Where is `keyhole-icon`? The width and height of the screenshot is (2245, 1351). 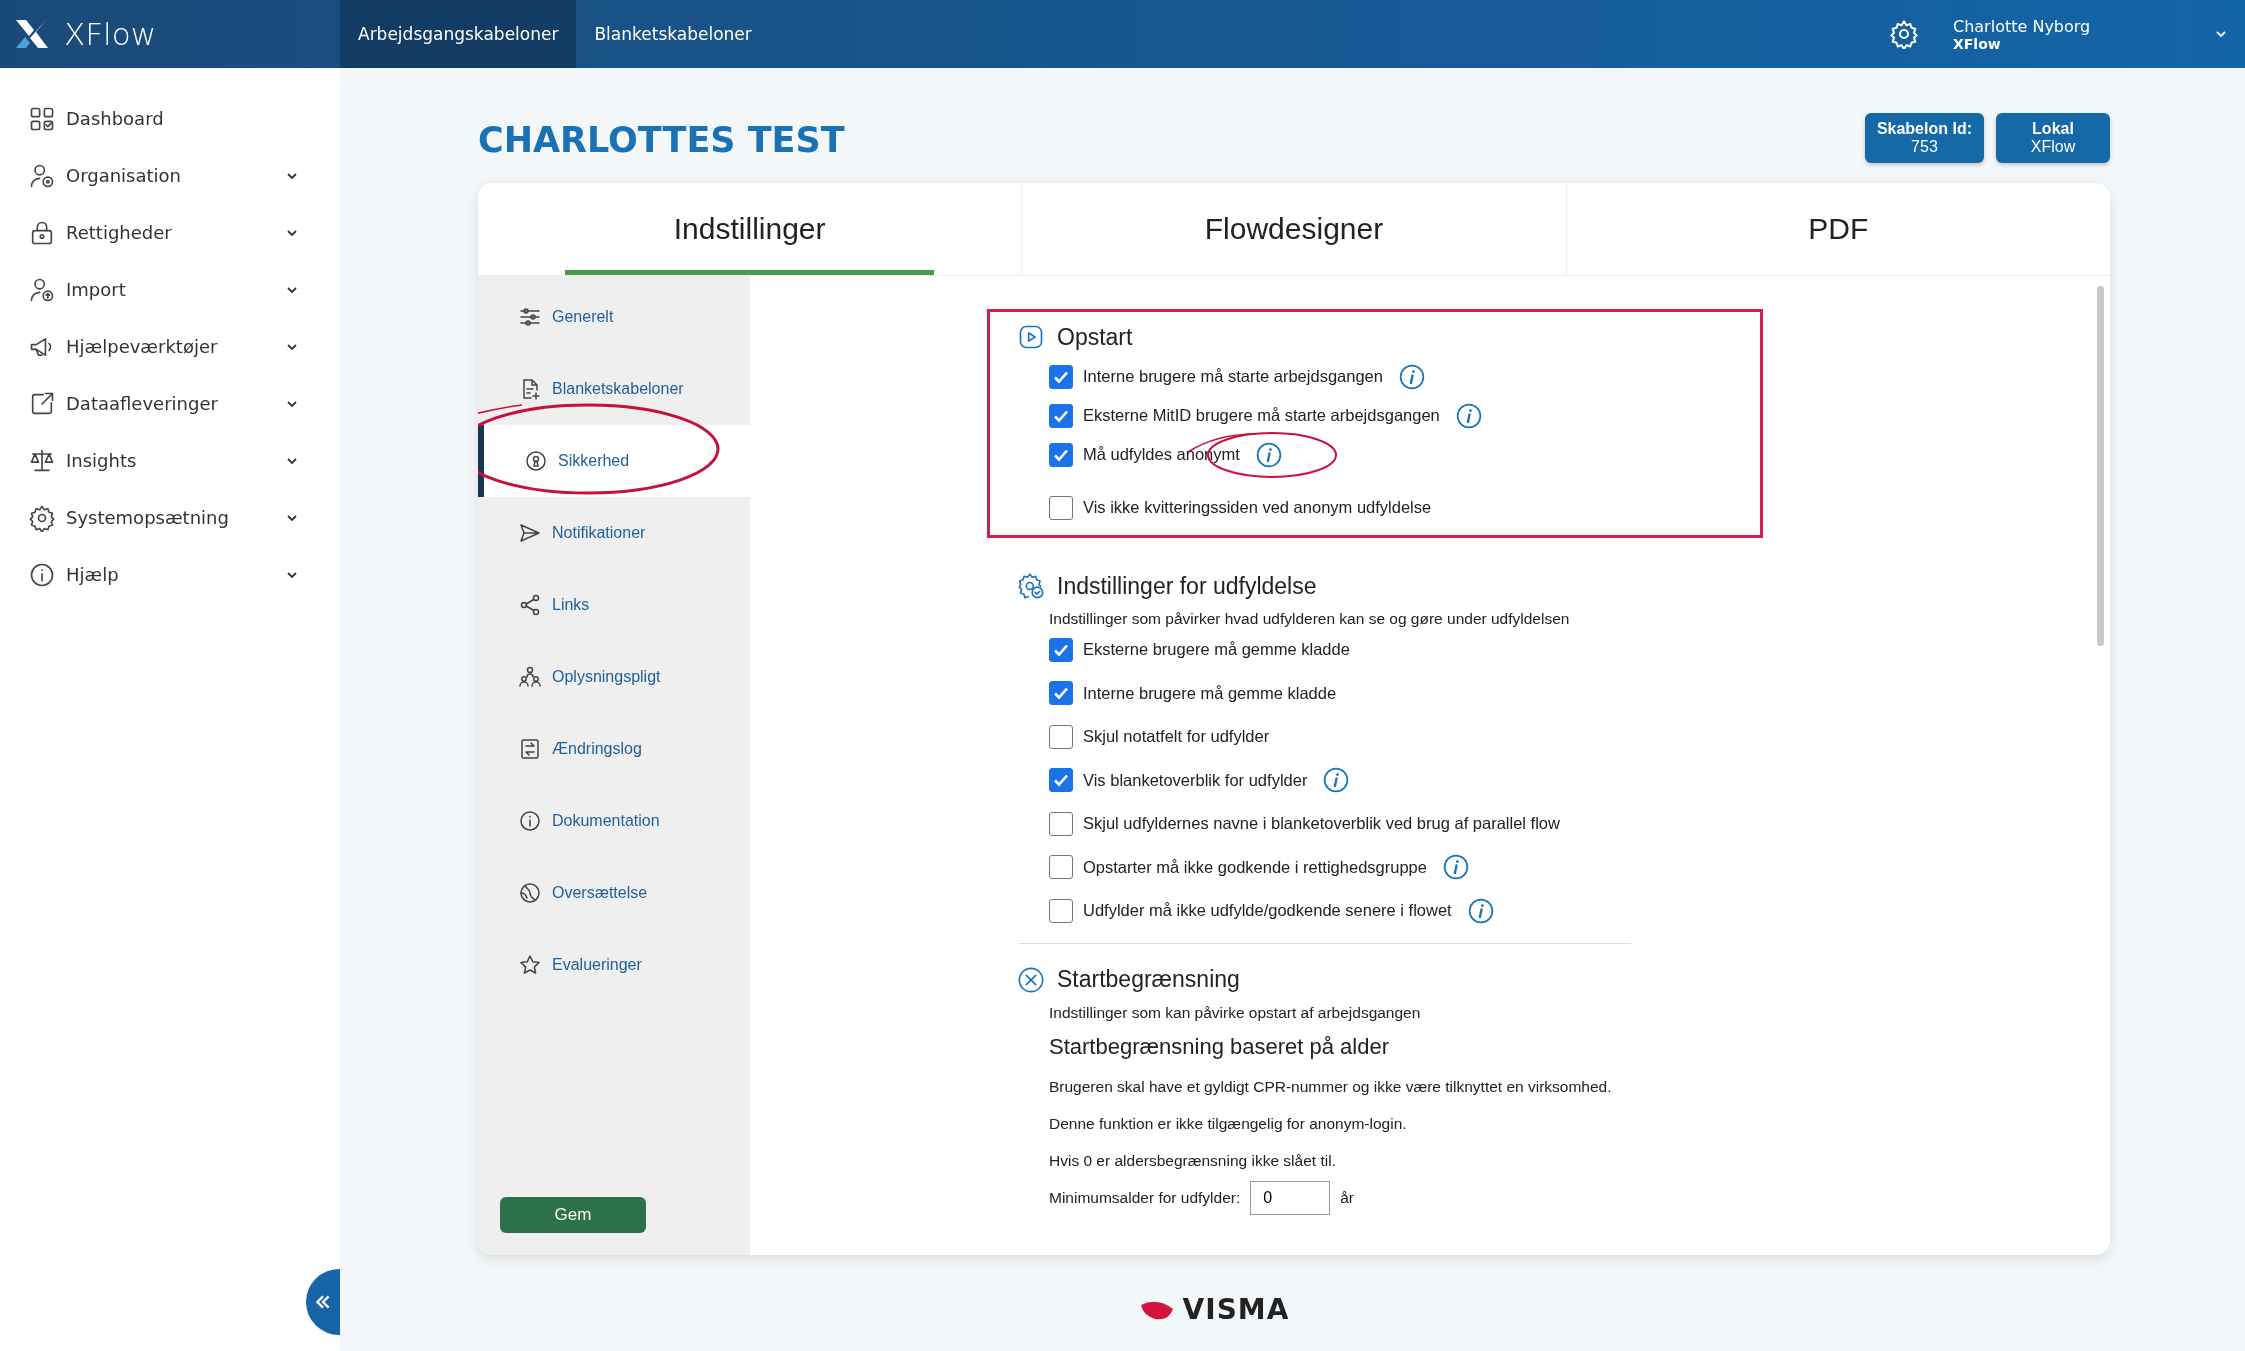
keyhole-icon is located at coordinates (536, 461).